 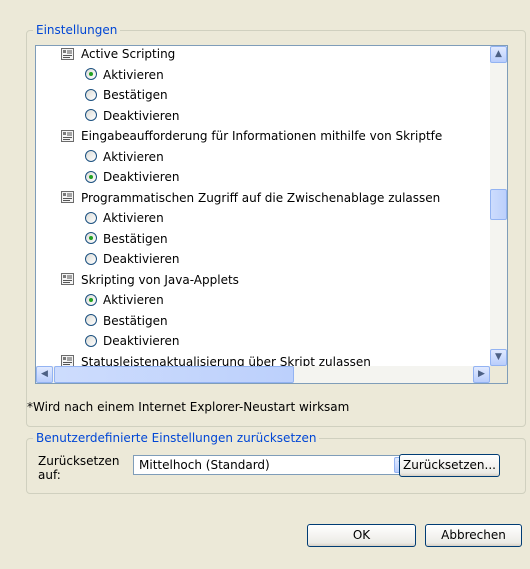 What do you see at coordinates (498, 357) in the screenshot?
I see `scroll-down-icon: ▼` at bounding box center [498, 357].